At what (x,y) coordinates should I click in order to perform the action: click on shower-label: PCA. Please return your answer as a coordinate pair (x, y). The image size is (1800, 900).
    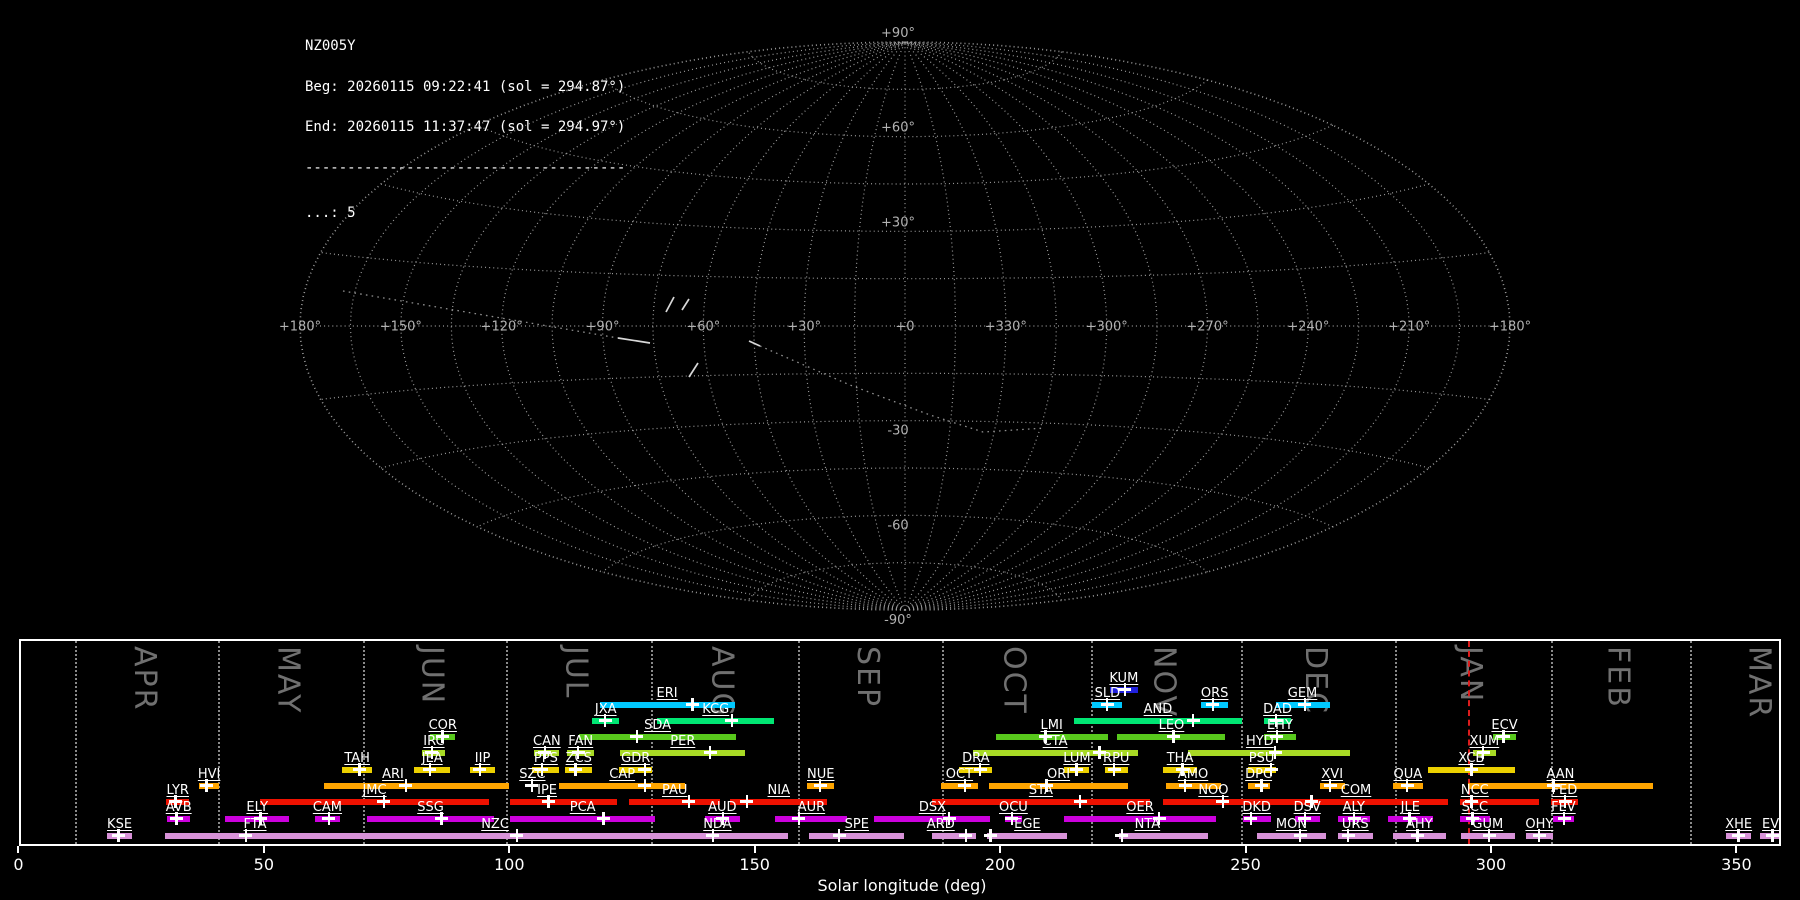
    Looking at the image, I should click on (582, 807).